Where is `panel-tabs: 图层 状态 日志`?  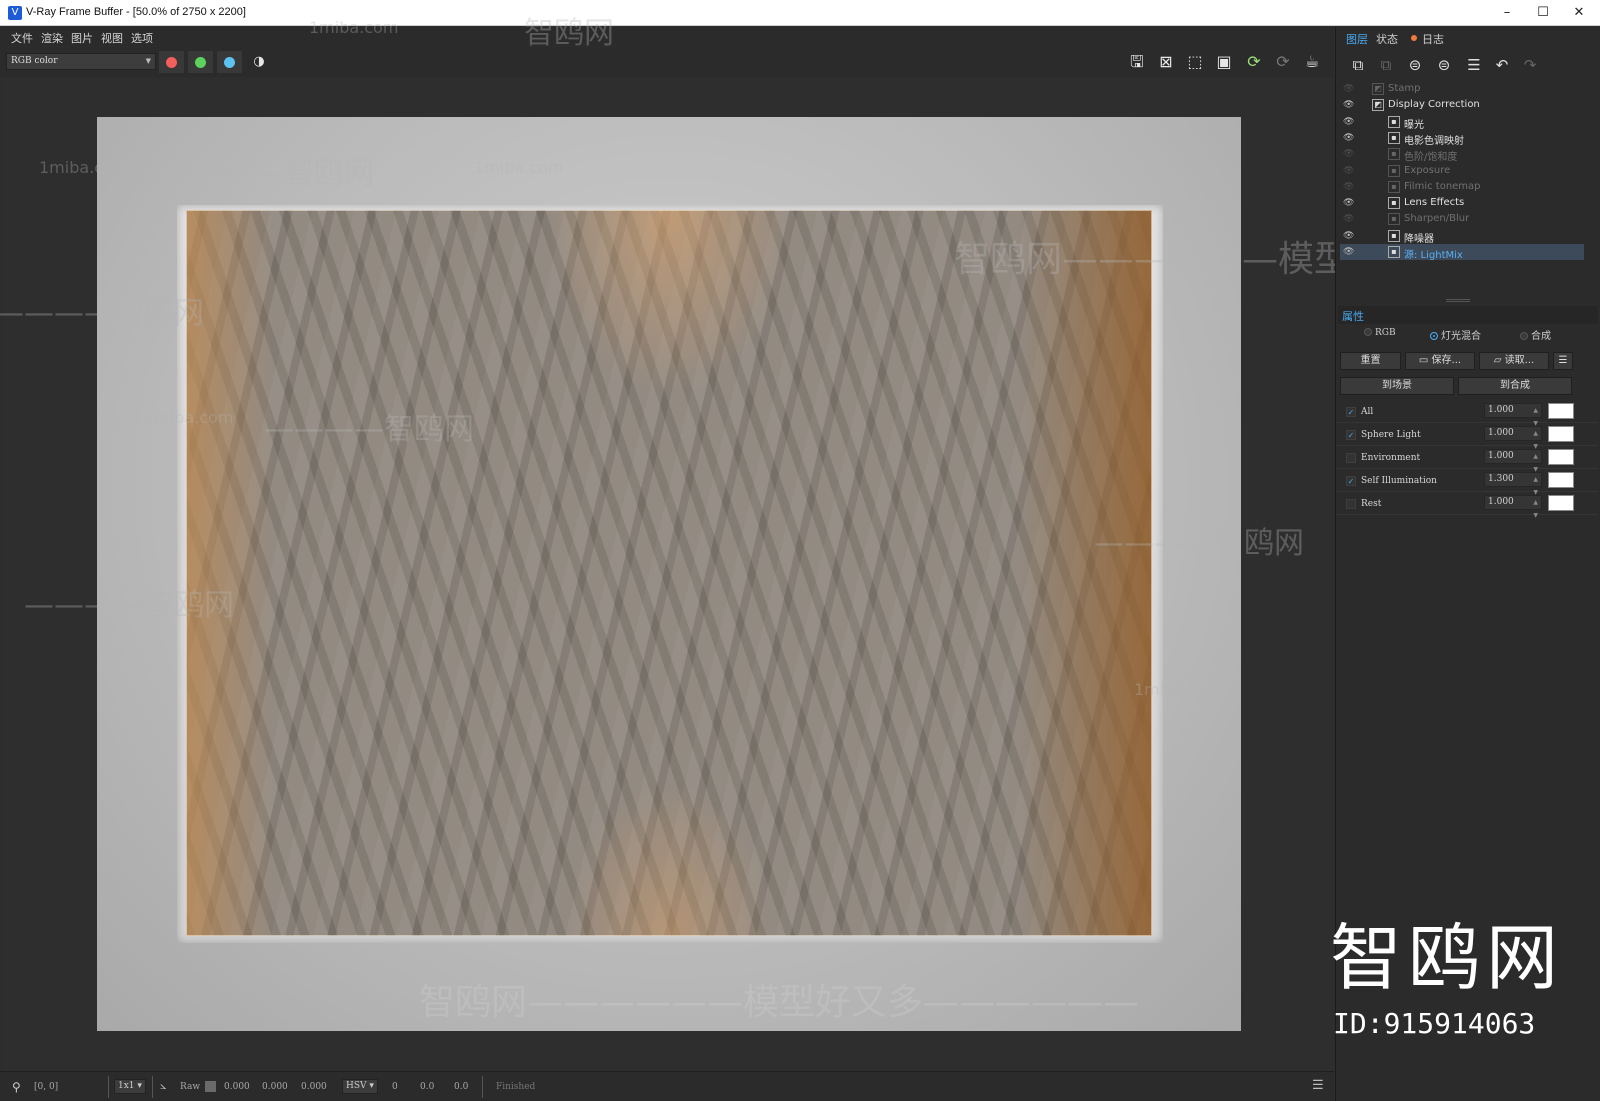 panel-tabs: 图层 状态 日志 is located at coordinates (1468, 38).